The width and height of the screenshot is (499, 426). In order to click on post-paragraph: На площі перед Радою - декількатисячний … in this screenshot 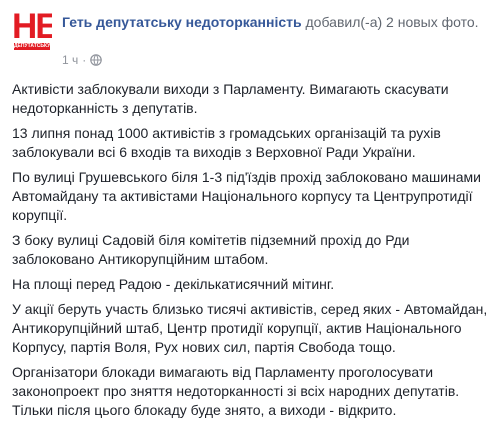, I will do `click(173, 284)`.